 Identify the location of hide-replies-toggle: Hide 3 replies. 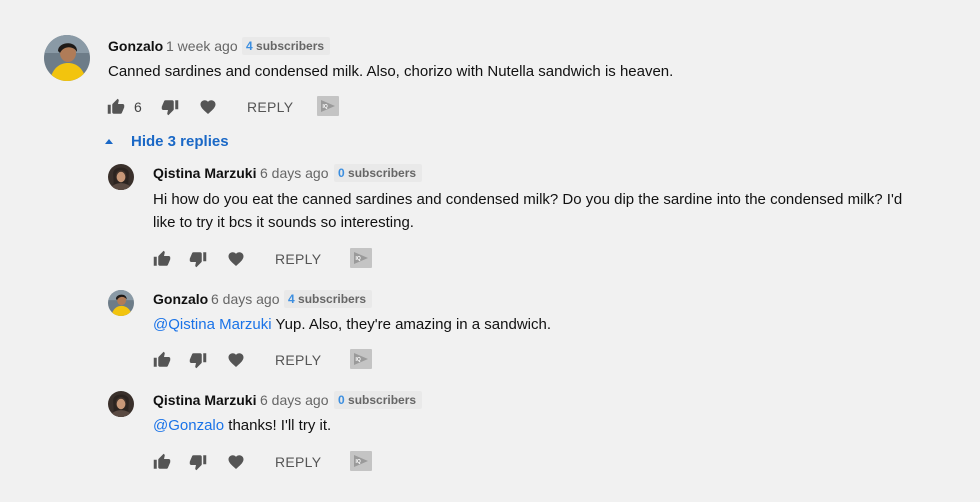
(167, 141).